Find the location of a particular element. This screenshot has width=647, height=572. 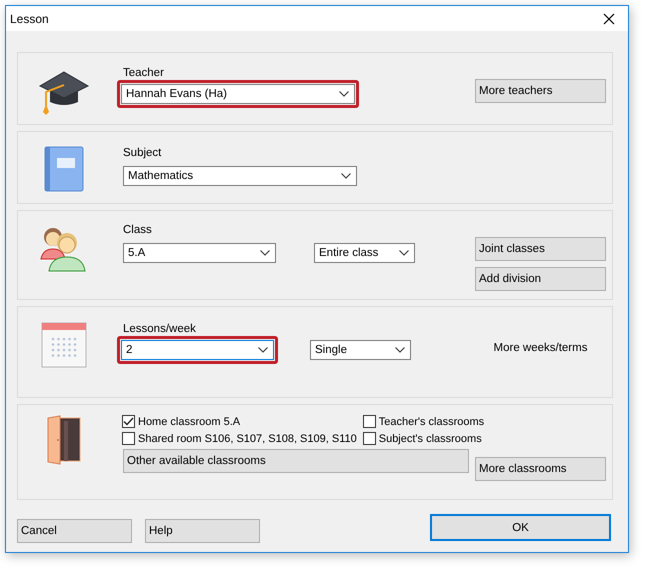

classrooms-button: Other available classrooms is located at coordinates (296, 461).